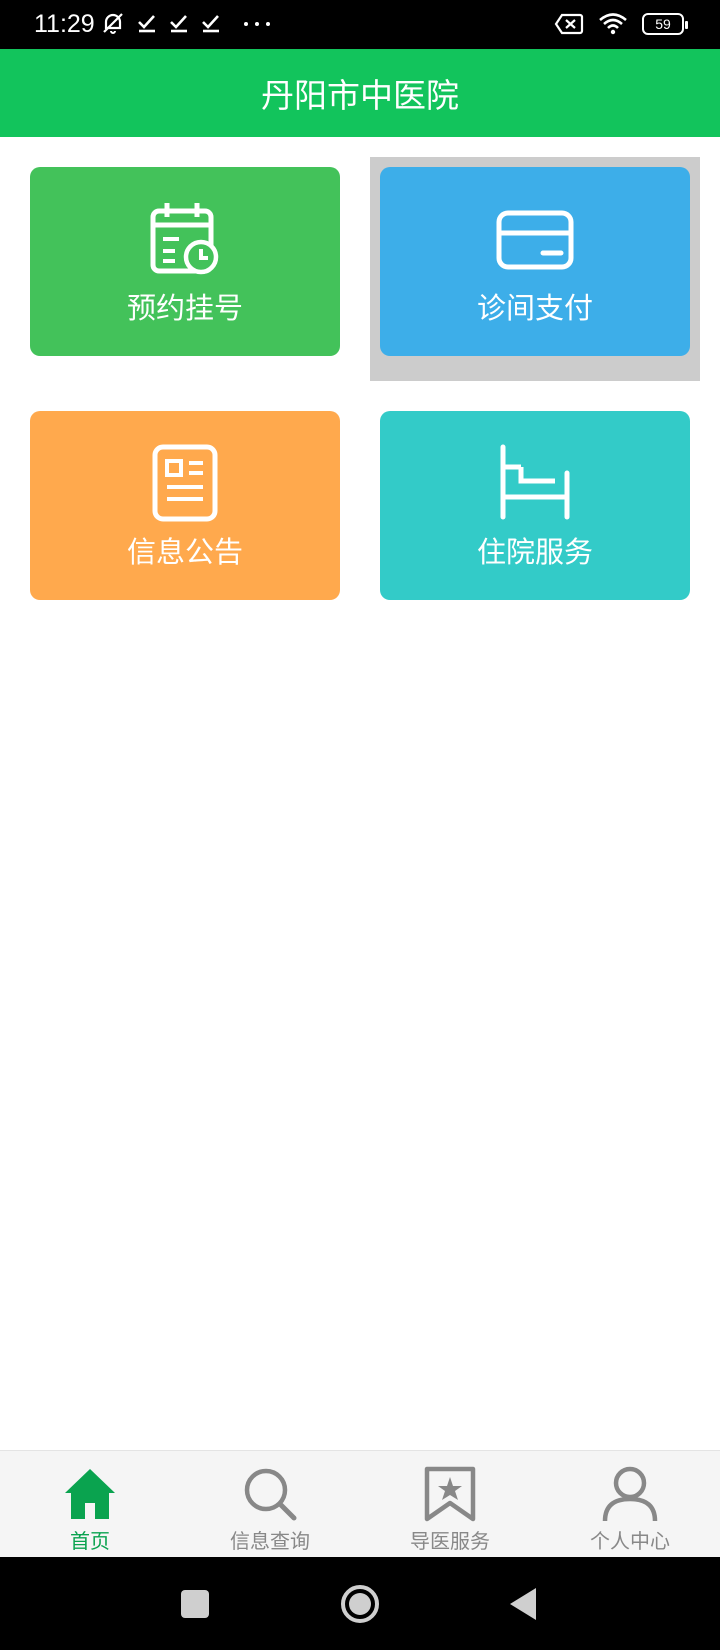  What do you see at coordinates (360, 95) in the screenshot?
I see `page-title: 丹阳市中医院` at bounding box center [360, 95].